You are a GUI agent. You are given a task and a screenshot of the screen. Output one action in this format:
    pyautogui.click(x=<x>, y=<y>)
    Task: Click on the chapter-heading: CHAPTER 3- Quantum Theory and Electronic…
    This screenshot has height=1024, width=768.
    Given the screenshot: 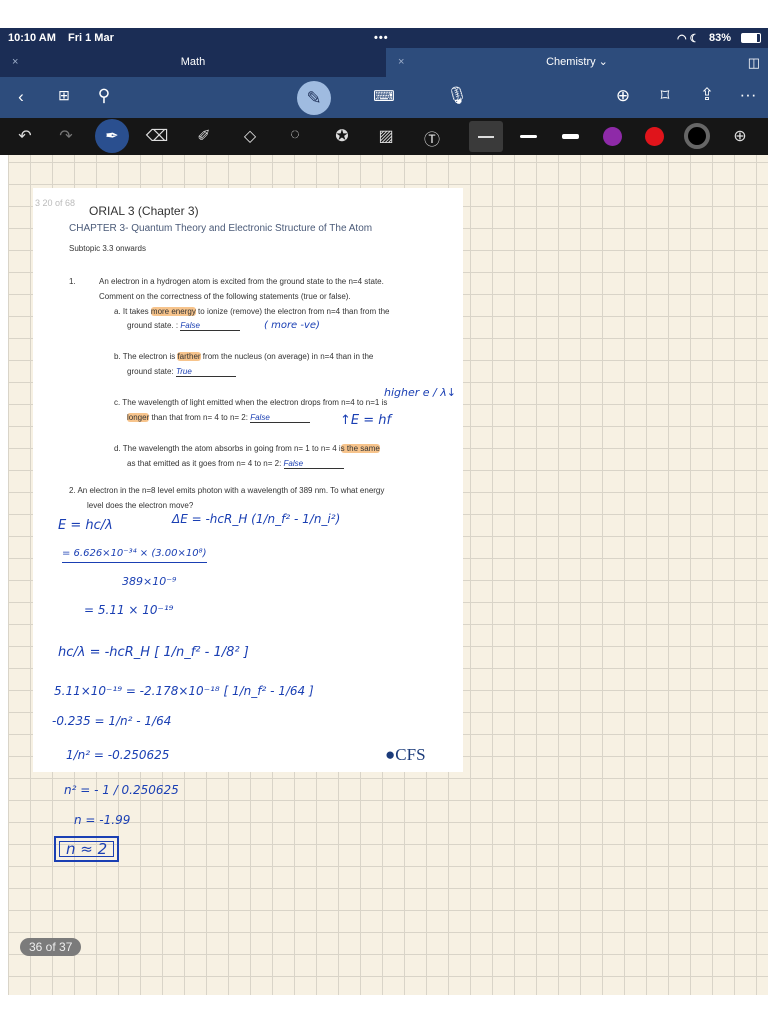 What is the action you would take?
    pyautogui.click(x=221, y=228)
    